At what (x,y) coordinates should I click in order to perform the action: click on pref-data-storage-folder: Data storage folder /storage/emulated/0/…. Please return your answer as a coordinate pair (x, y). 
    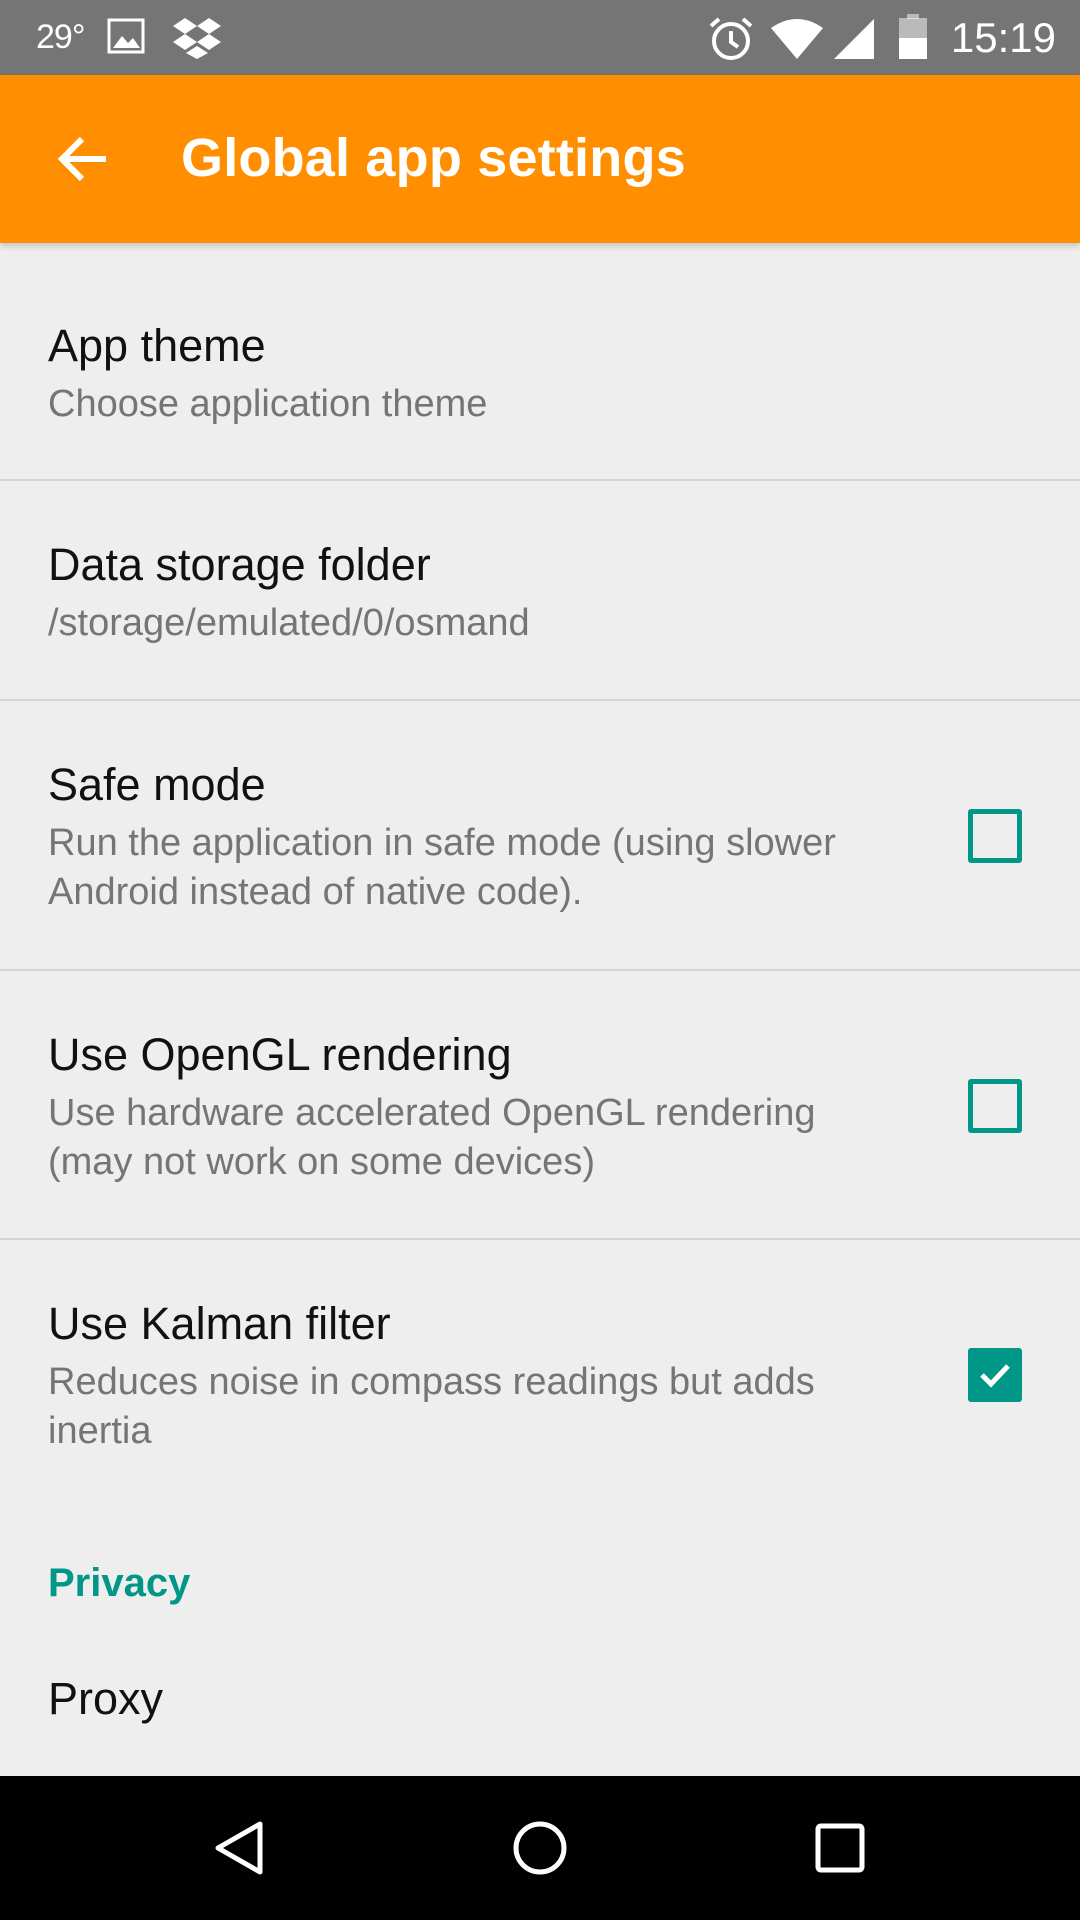
    Looking at the image, I should click on (540, 590).